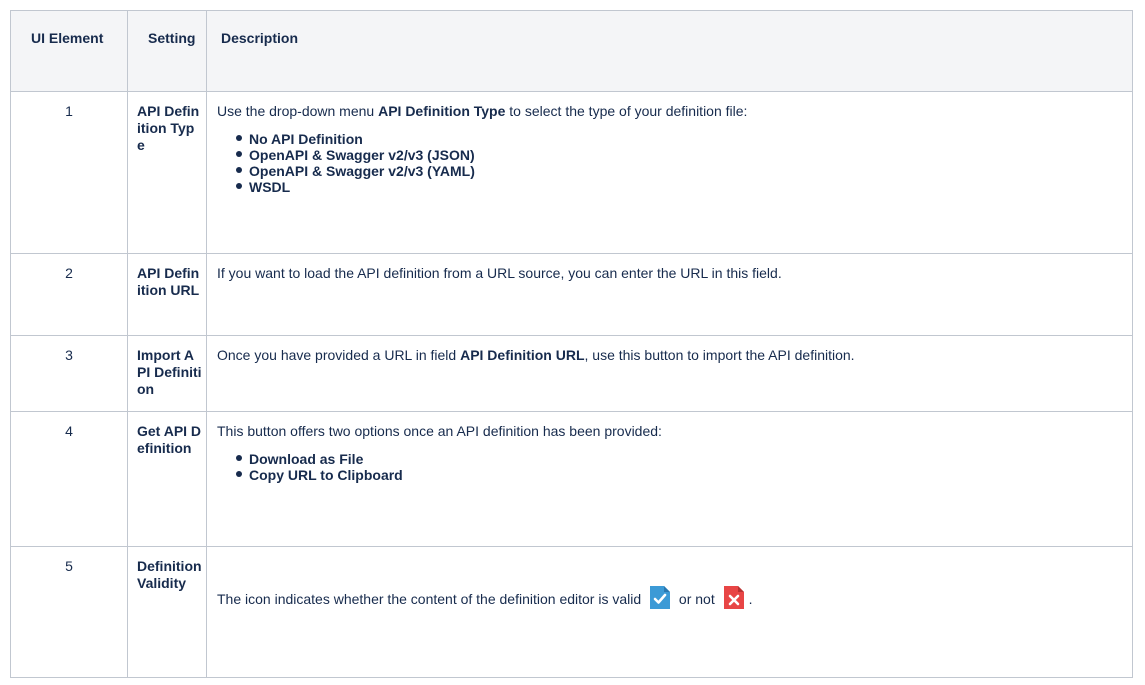 The image size is (1145, 685). Describe the element at coordinates (733, 597) in the screenshot. I see `file-invalid-icon` at that location.